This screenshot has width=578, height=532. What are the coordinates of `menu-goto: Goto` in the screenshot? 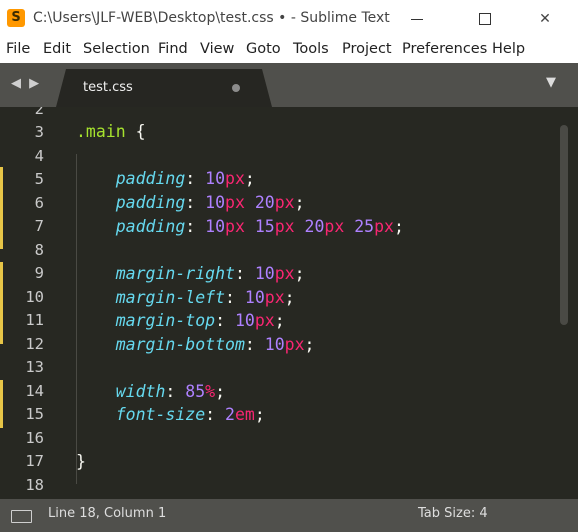 It's located at (263, 49).